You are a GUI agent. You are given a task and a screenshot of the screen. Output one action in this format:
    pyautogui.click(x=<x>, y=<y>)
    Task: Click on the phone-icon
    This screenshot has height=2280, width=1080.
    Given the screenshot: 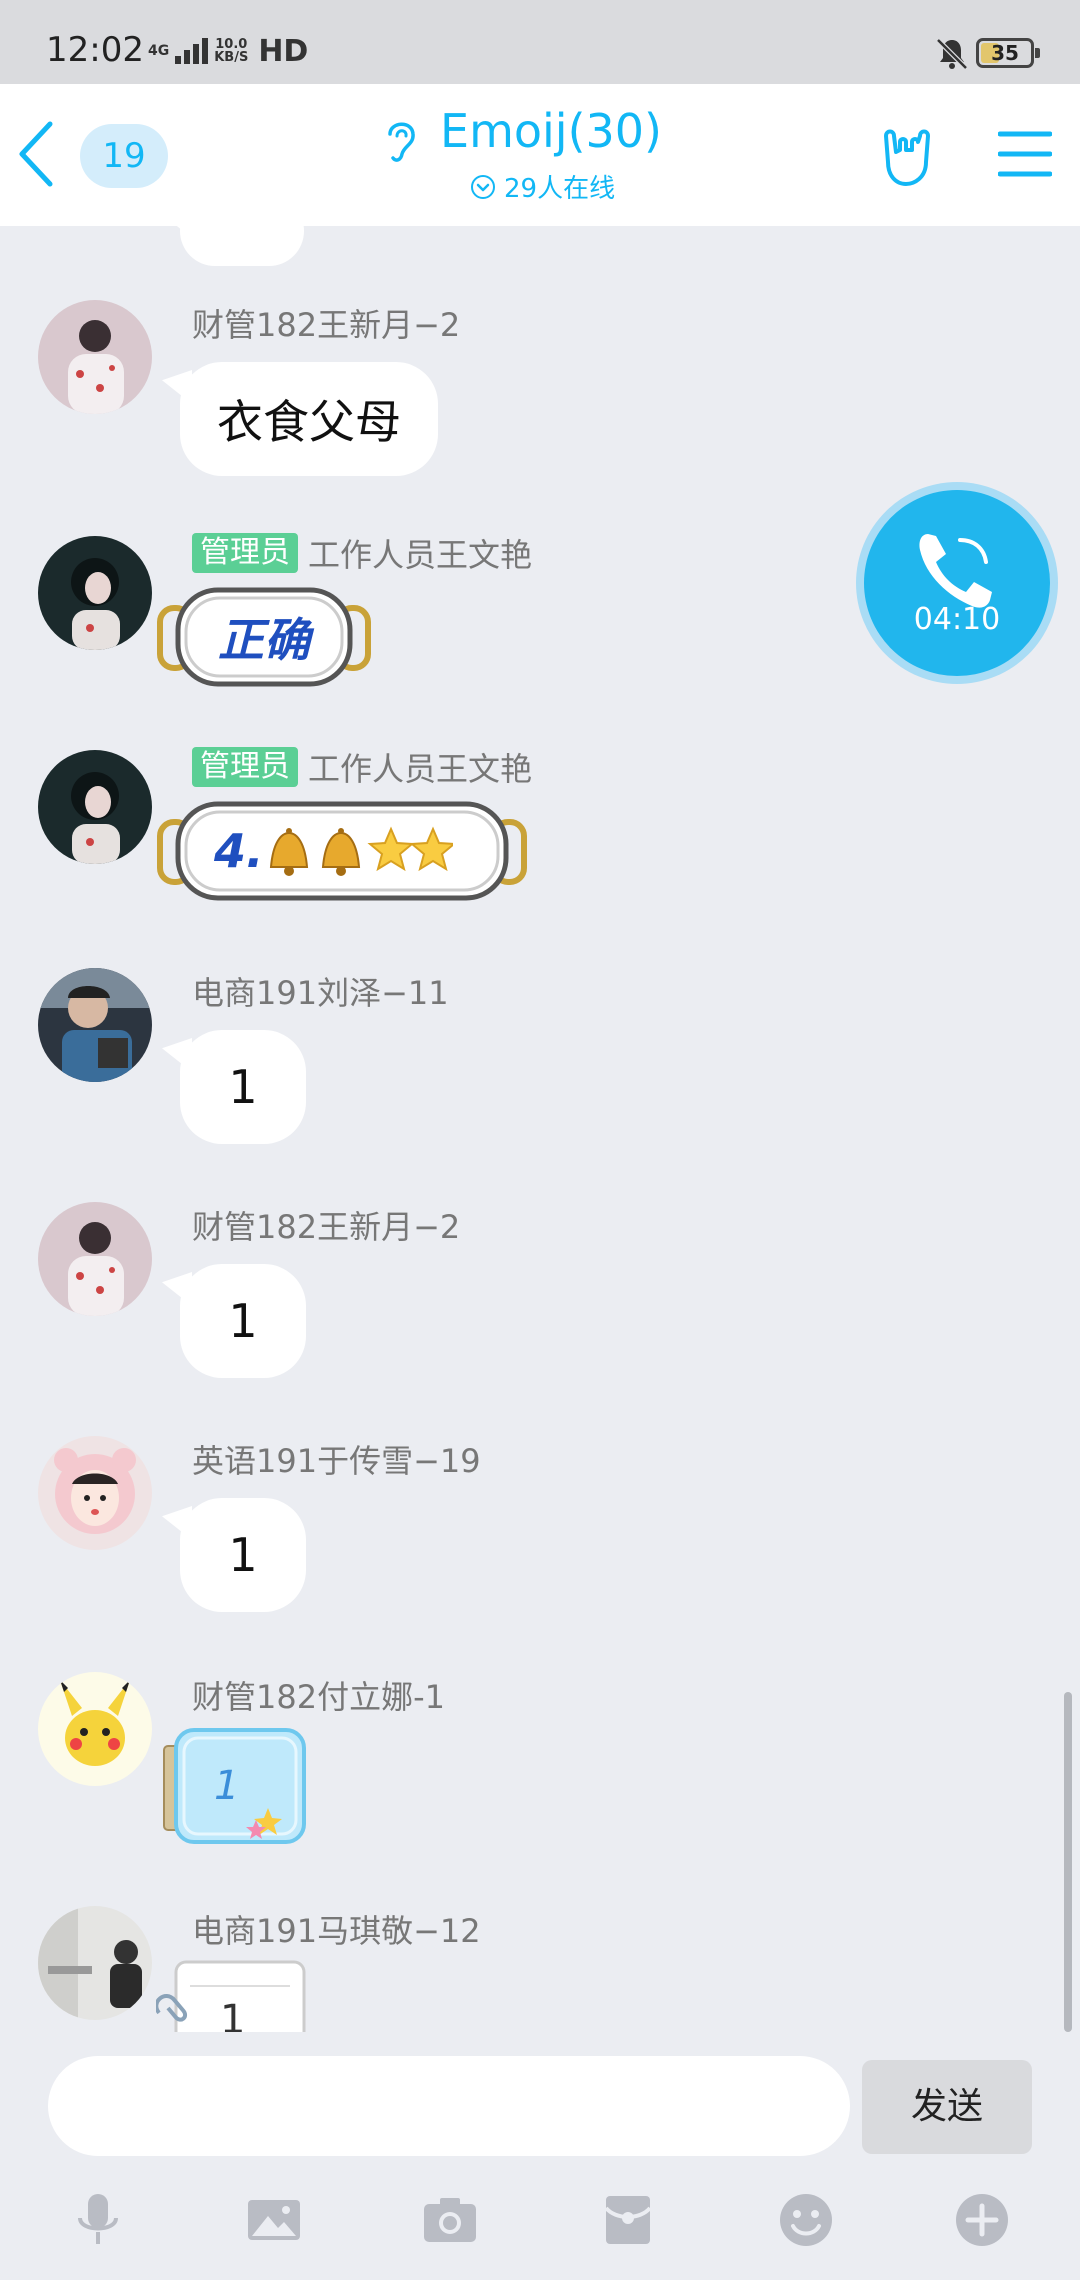 What is the action you would take?
    pyautogui.click(x=955, y=571)
    